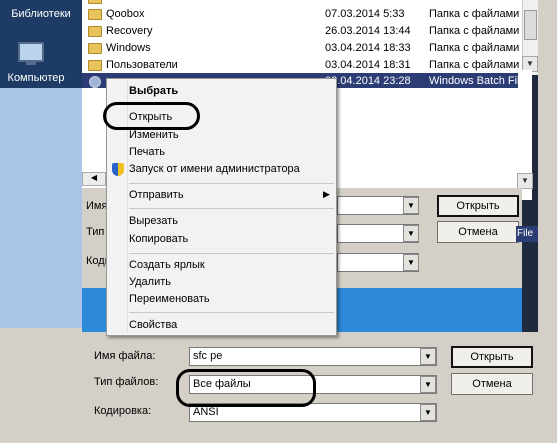 The image size is (557, 443). Describe the element at coordinates (365, 14) in the screenshot. I see `file-date: 07.03.2014 5:33` at that location.